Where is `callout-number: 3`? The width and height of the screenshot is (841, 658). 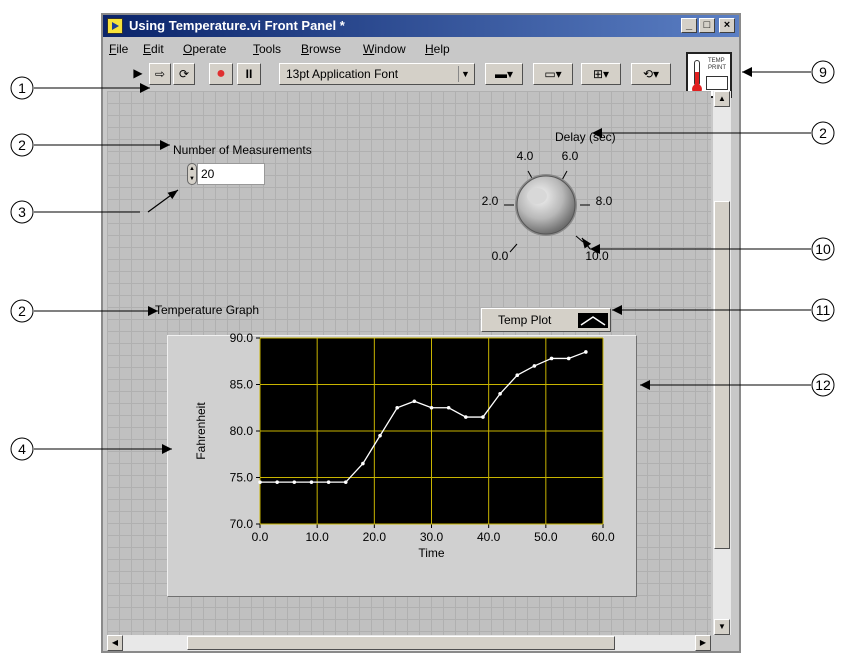
callout-number: 3 is located at coordinates (22, 212).